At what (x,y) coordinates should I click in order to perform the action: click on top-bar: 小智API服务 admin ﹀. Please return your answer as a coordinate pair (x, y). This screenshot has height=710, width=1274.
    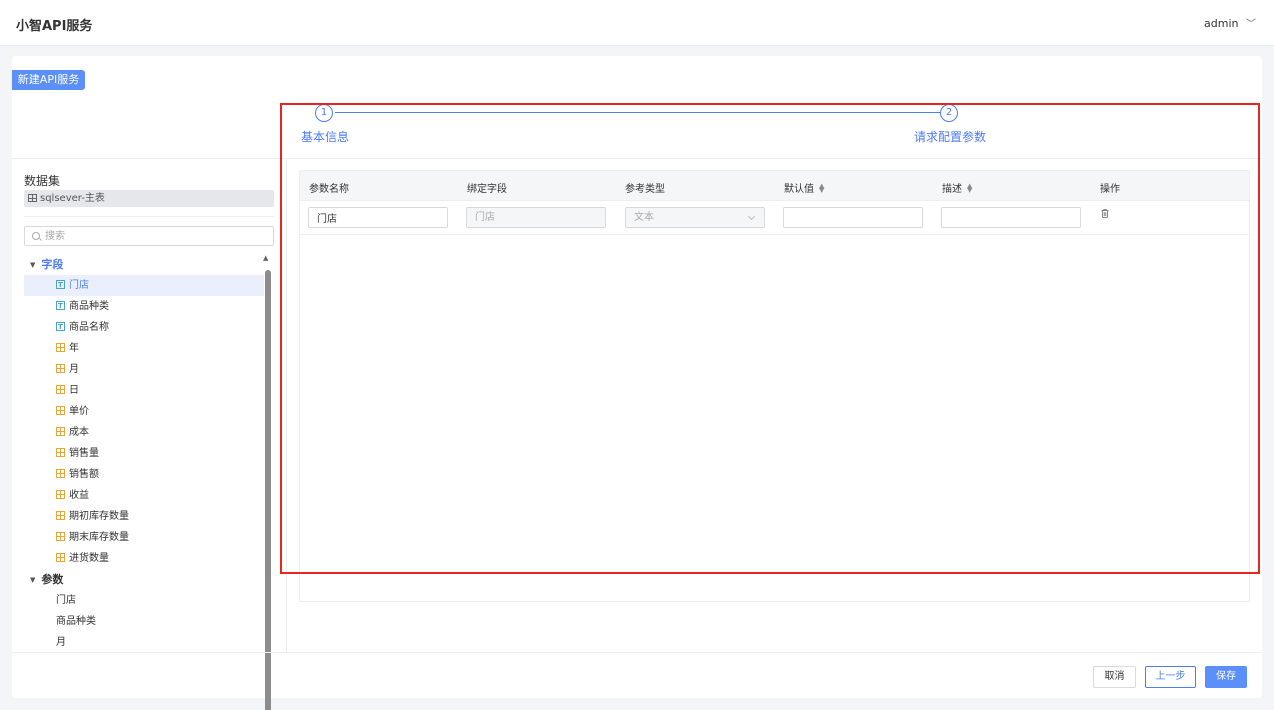
    Looking at the image, I should click on (637, 23).